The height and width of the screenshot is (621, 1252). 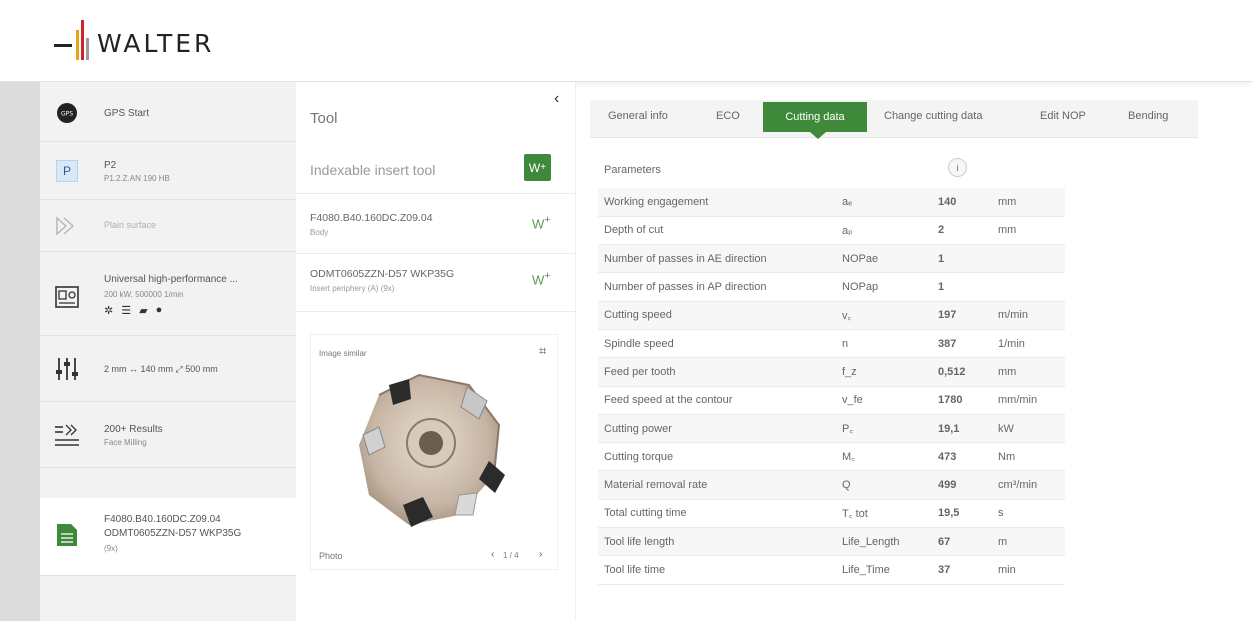 What do you see at coordinates (1031, 570) in the screenshot?
I see `param-unit: min` at bounding box center [1031, 570].